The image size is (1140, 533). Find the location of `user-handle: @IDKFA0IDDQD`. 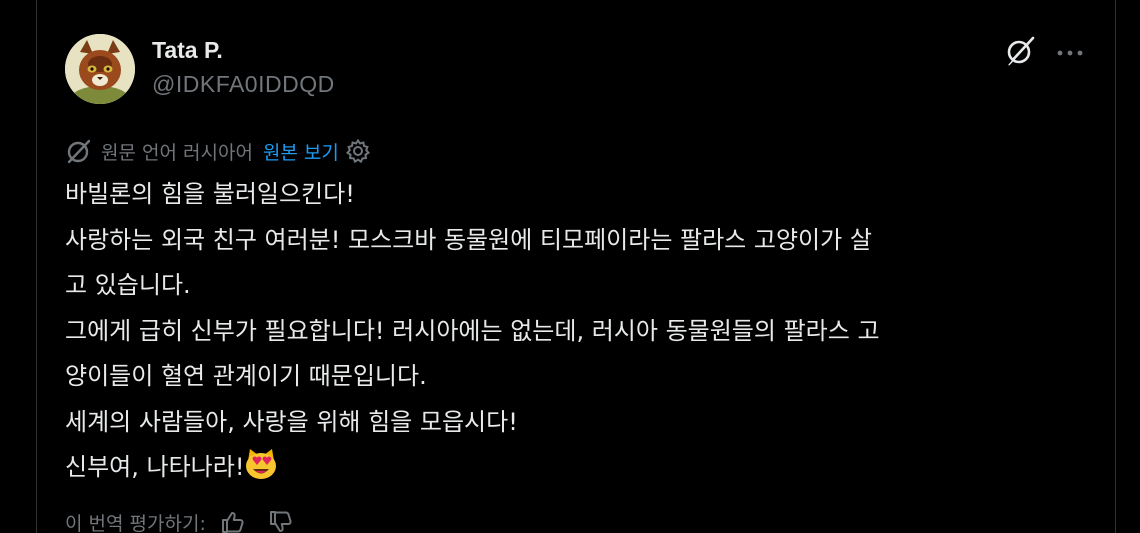

user-handle: @IDKFA0IDDQD is located at coordinates (243, 84).